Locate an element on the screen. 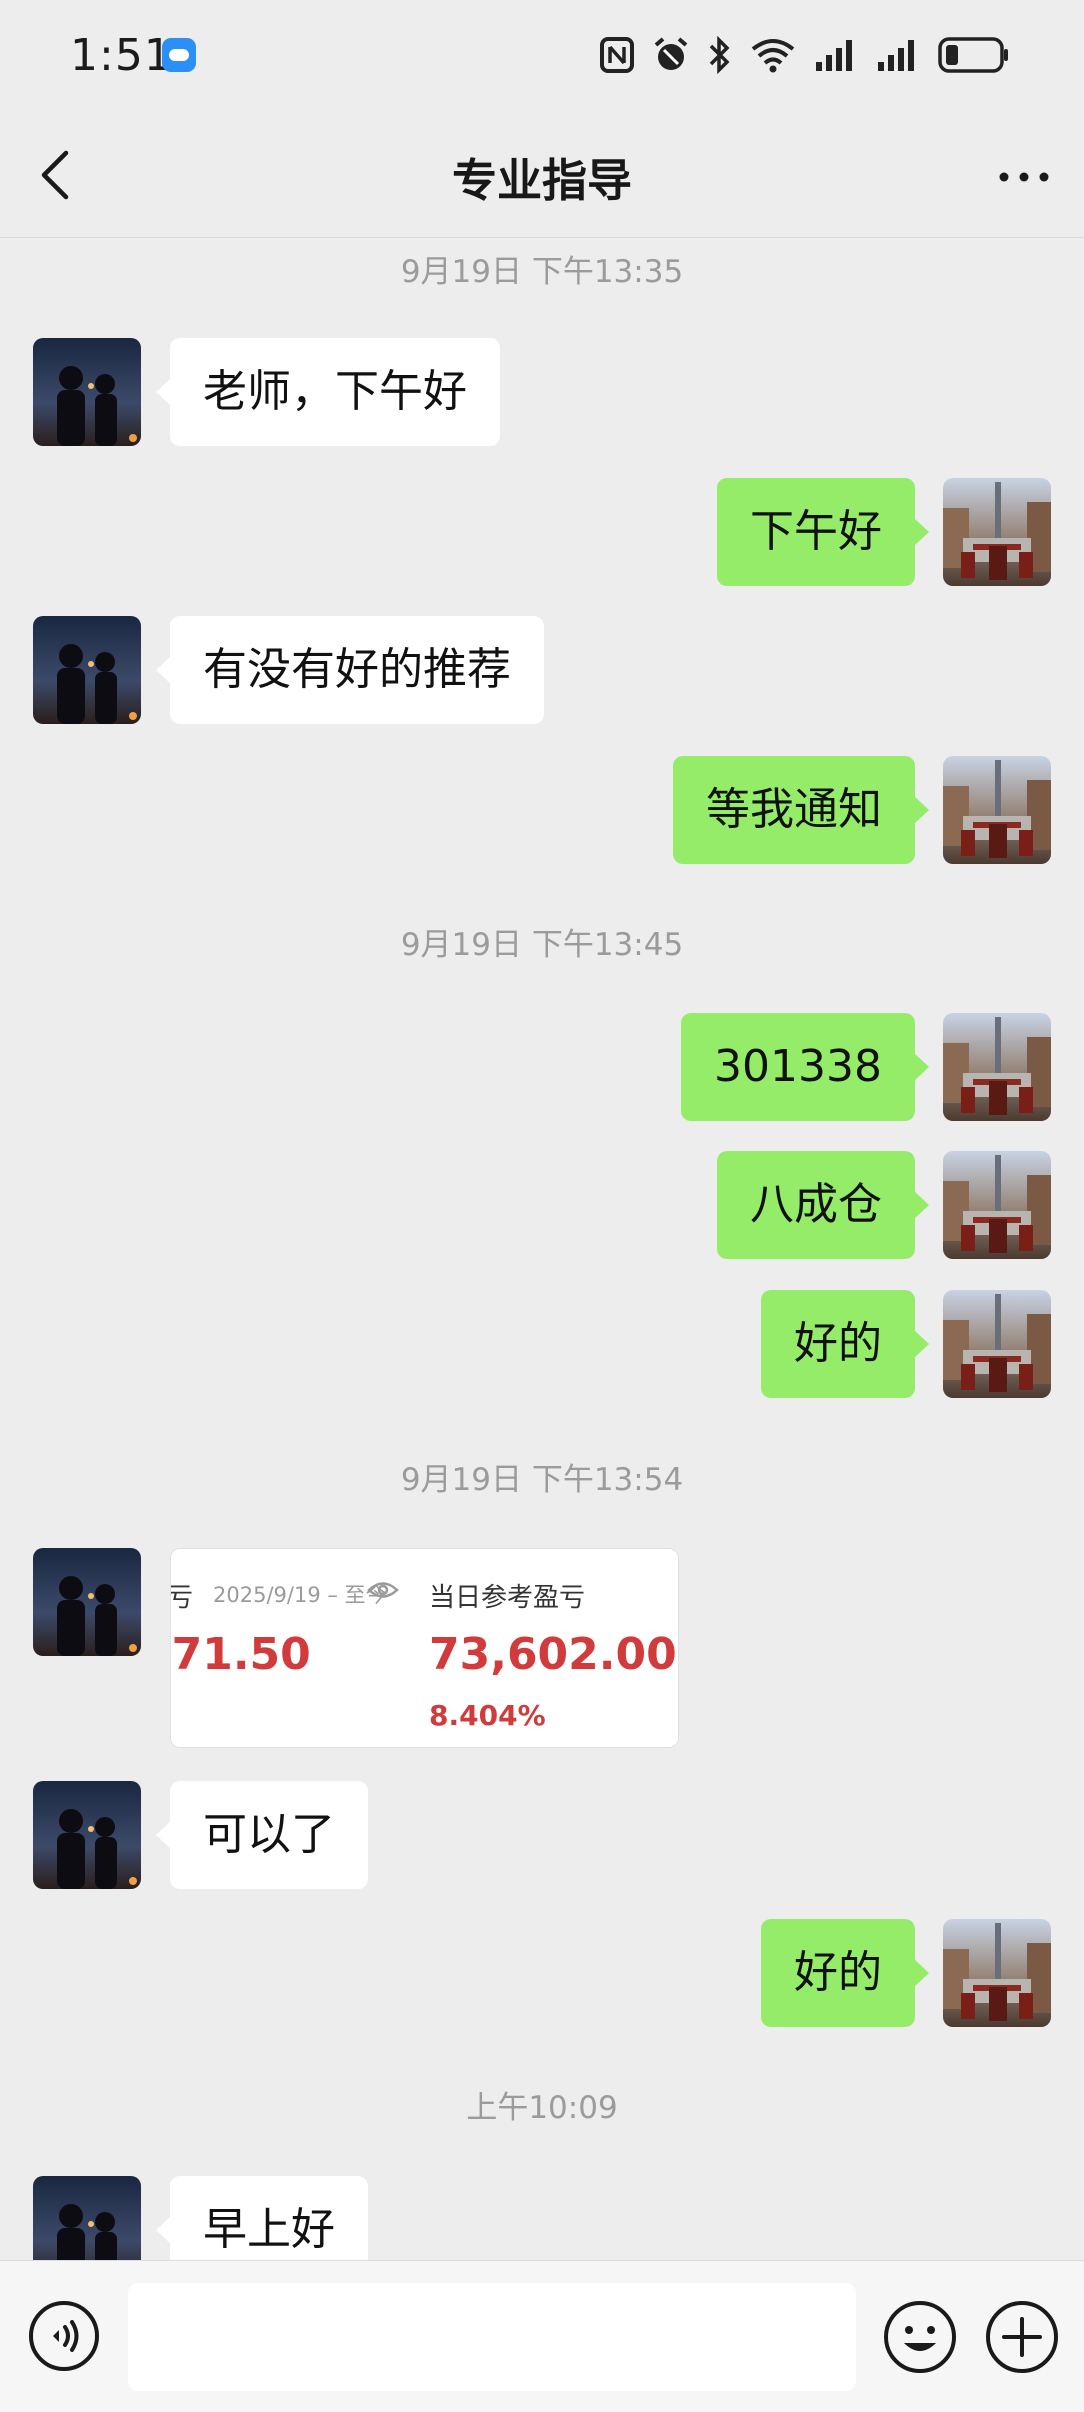 This screenshot has height=2412, width=1084. more-dots-icon is located at coordinates (1024, 177).